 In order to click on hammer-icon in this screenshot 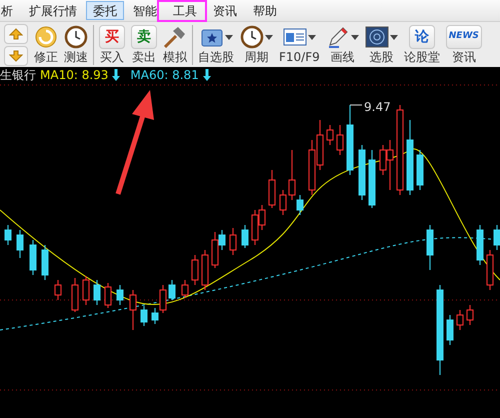, I will do `click(175, 37)`.